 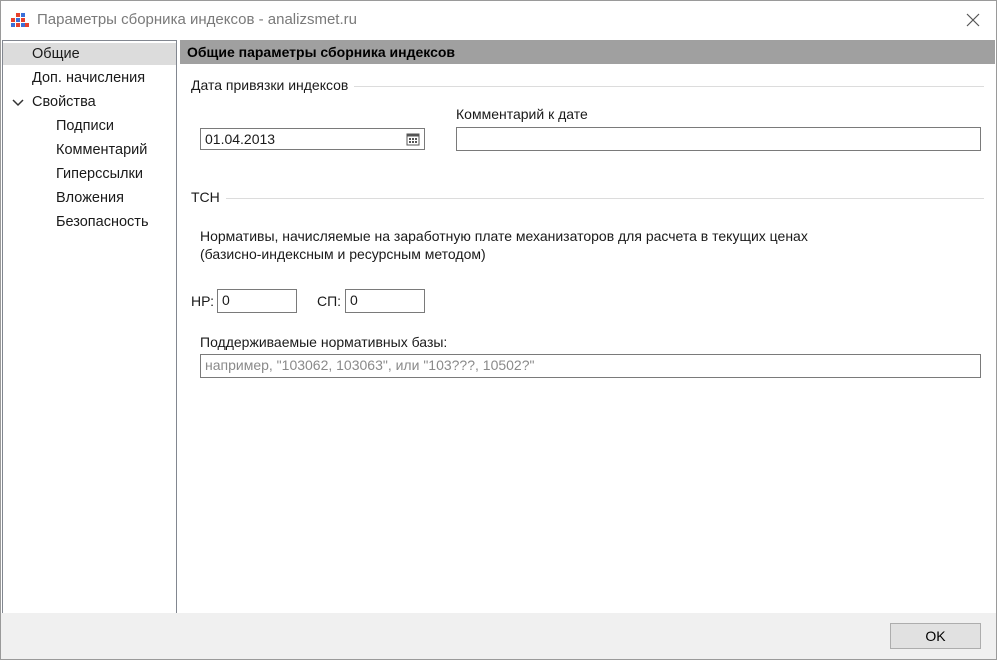 I want to click on sp-label: СП:, so click(x=329, y=301).